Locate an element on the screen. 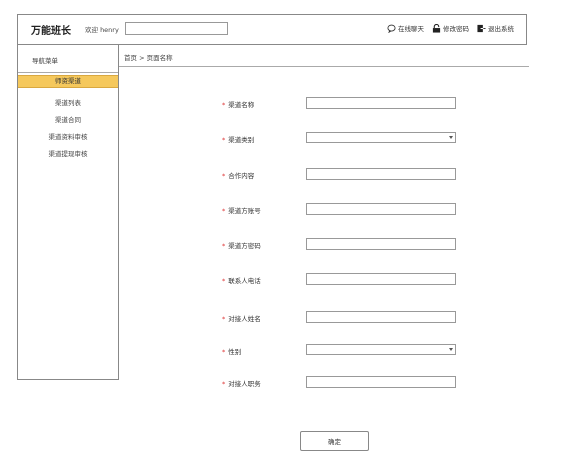 Image resolution: width=565 pixels, height=472 pixels. field-label-text: 合作内容 is located at coordinates (241, 176).